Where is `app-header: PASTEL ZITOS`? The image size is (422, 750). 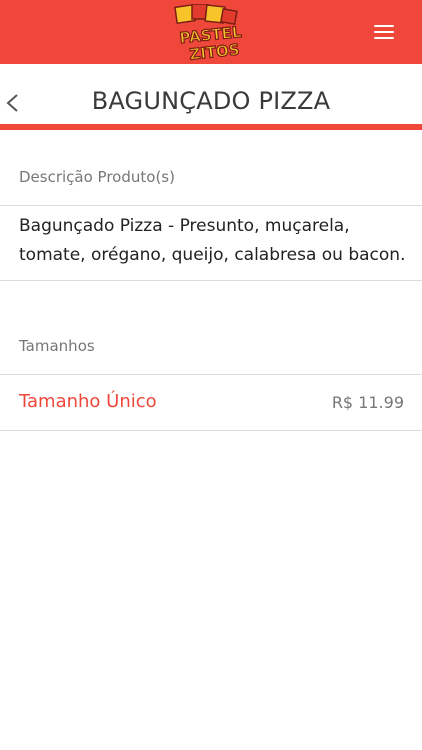 app-header: PASTEL ZITOS is located at coordinates (211, 32).